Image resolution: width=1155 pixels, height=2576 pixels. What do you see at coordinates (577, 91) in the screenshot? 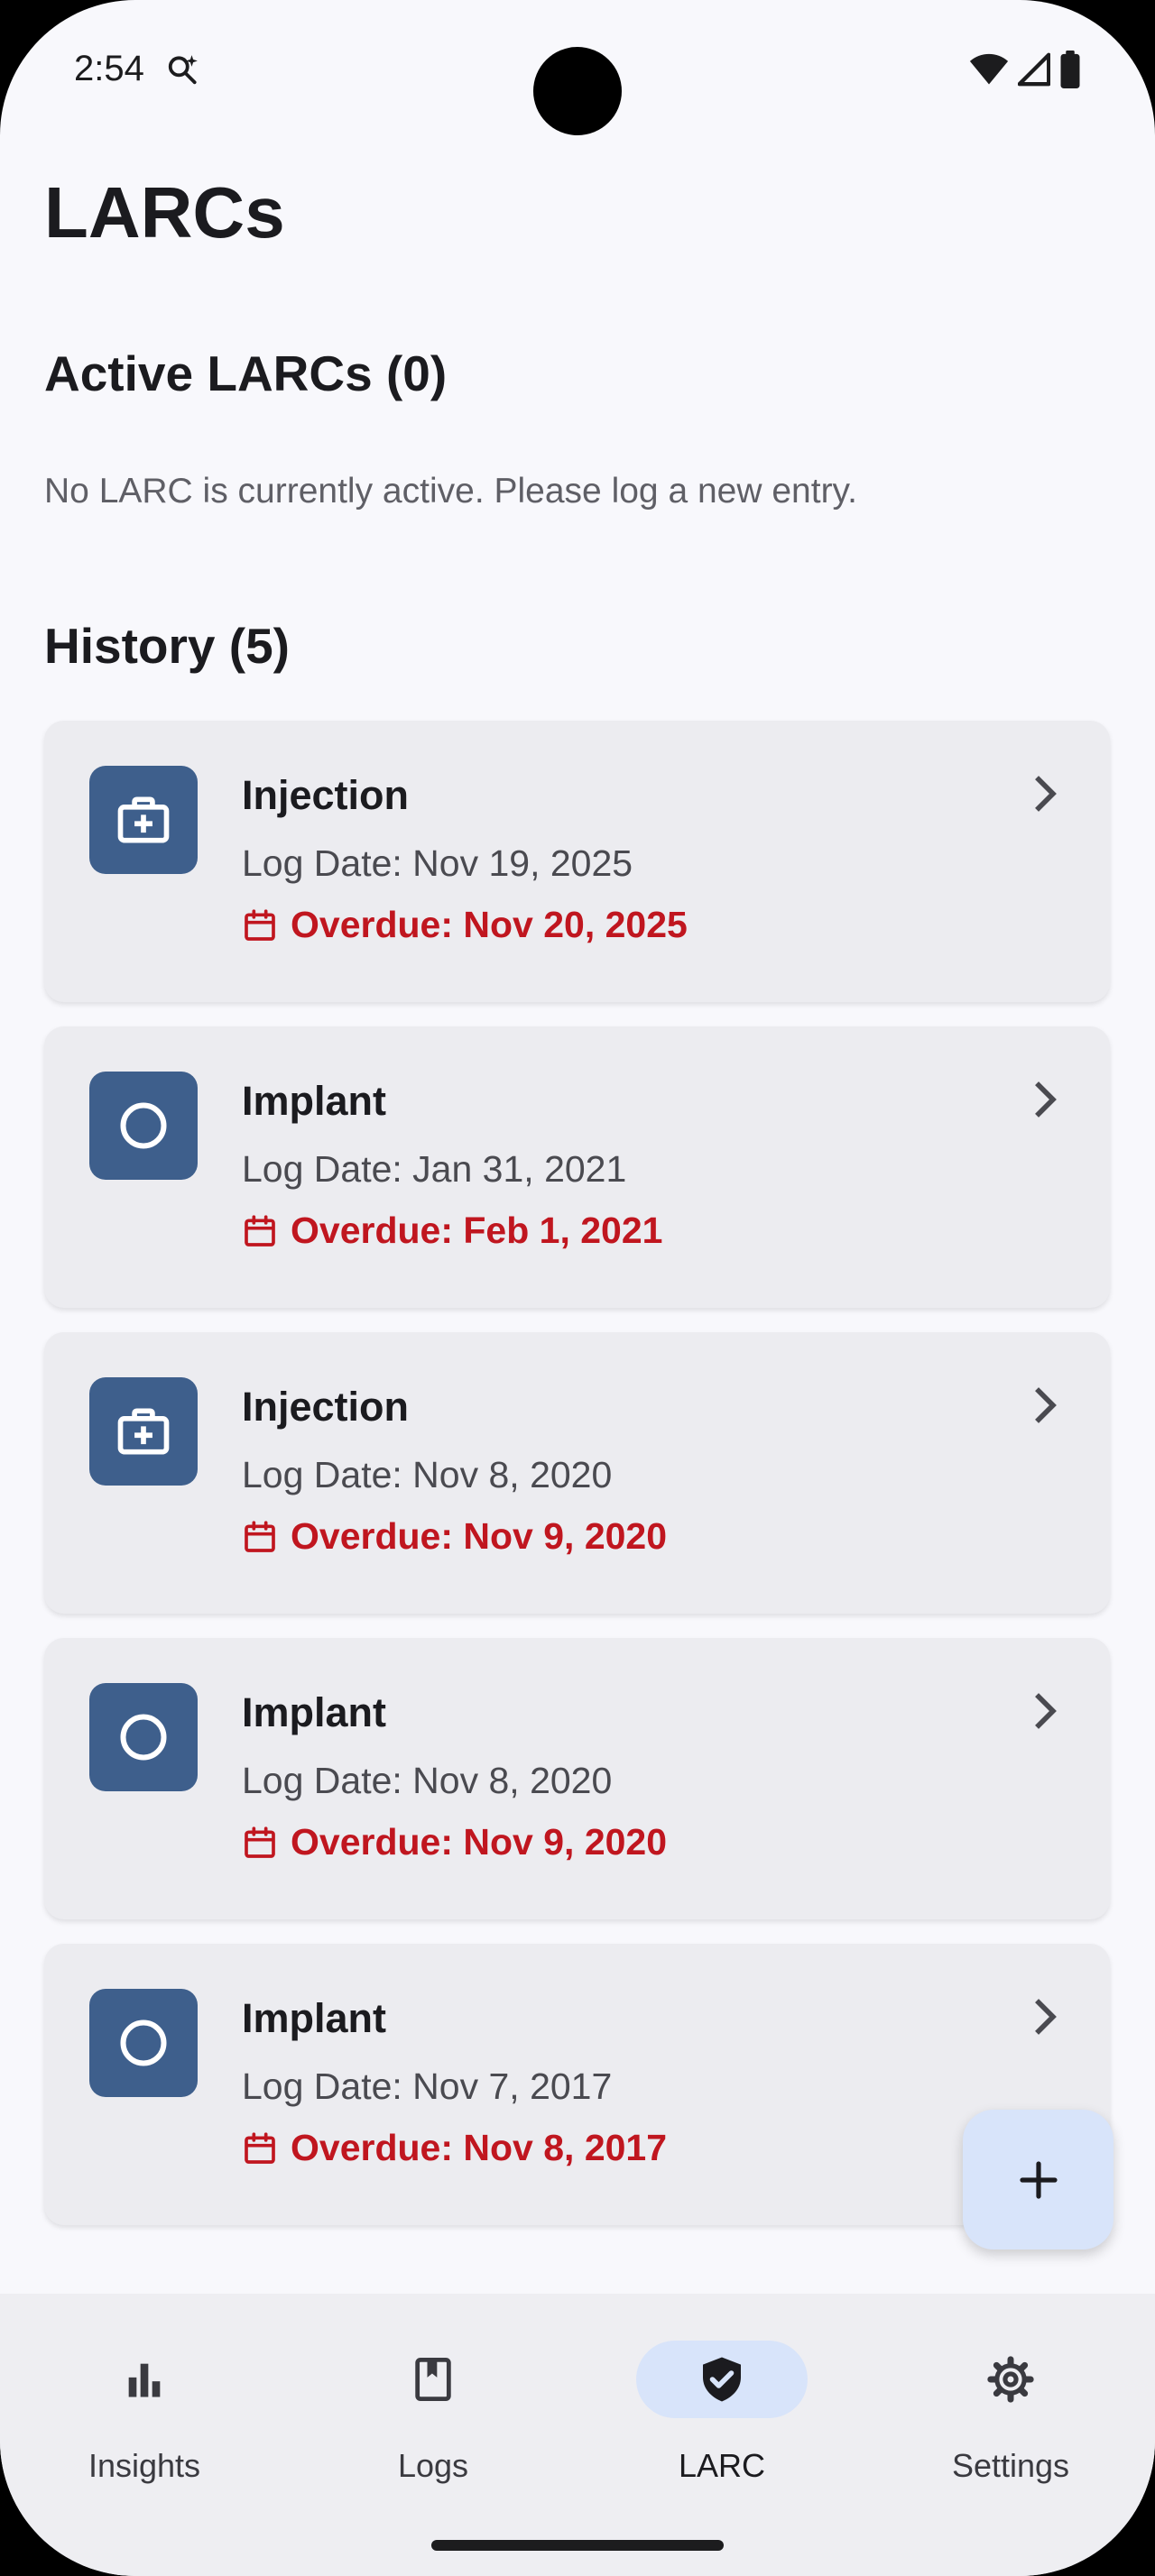
I see `camera-cutout` at bounding box center [577, 91].